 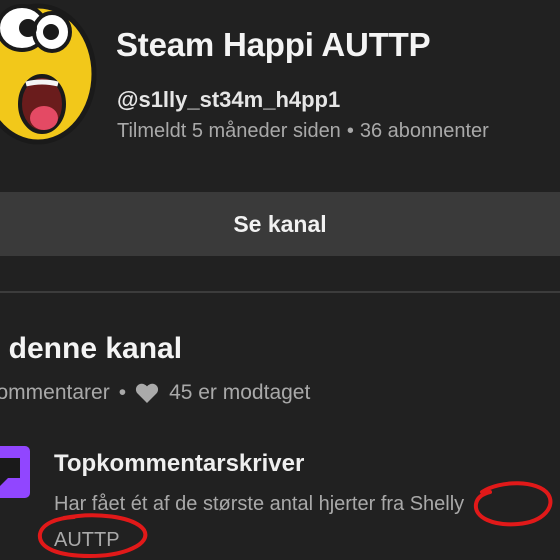 I want to click on channel-meta: Tilmeldt 5 måneder siden • 36 abonnenter, so click(x=303, y=131).